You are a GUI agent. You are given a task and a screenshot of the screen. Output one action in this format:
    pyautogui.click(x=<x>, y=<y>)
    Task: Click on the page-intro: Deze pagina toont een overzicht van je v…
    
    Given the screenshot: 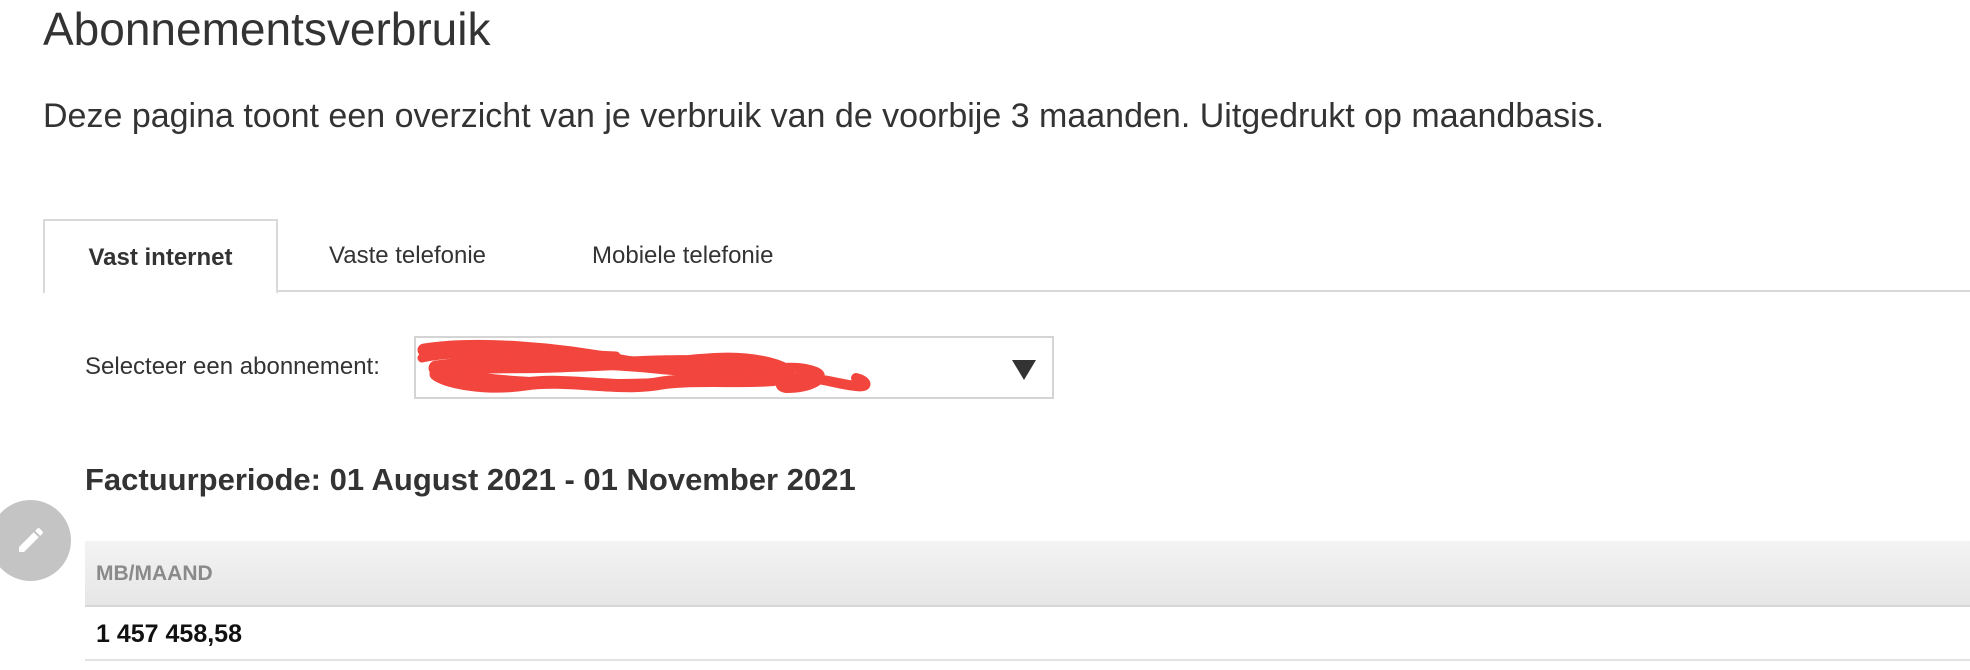 What is the action you would take?
    pyautogui.click(x=824, y=116)
    